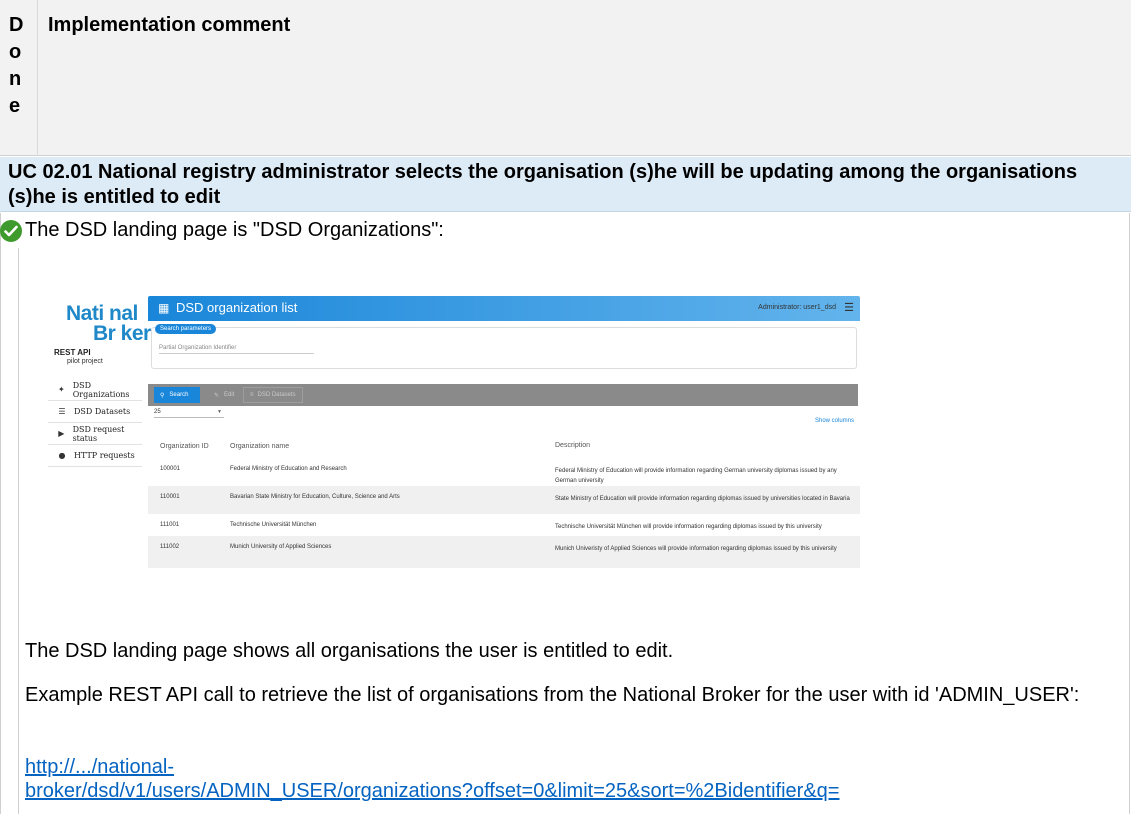  I want to click on hamburger-menu-icon: ☰, so click(849, 308).